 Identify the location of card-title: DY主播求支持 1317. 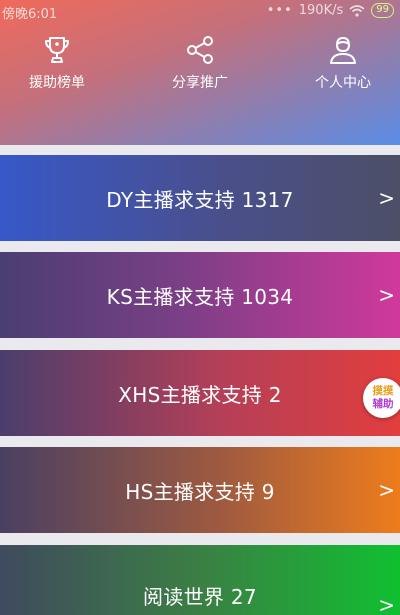
(200, 199).